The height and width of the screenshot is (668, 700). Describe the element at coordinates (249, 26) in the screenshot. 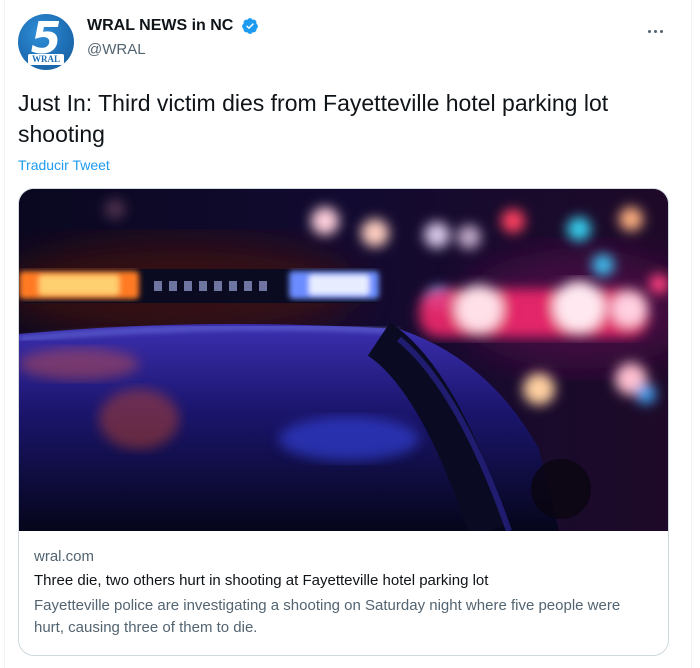

I see `verified-badge-icon` at that location.